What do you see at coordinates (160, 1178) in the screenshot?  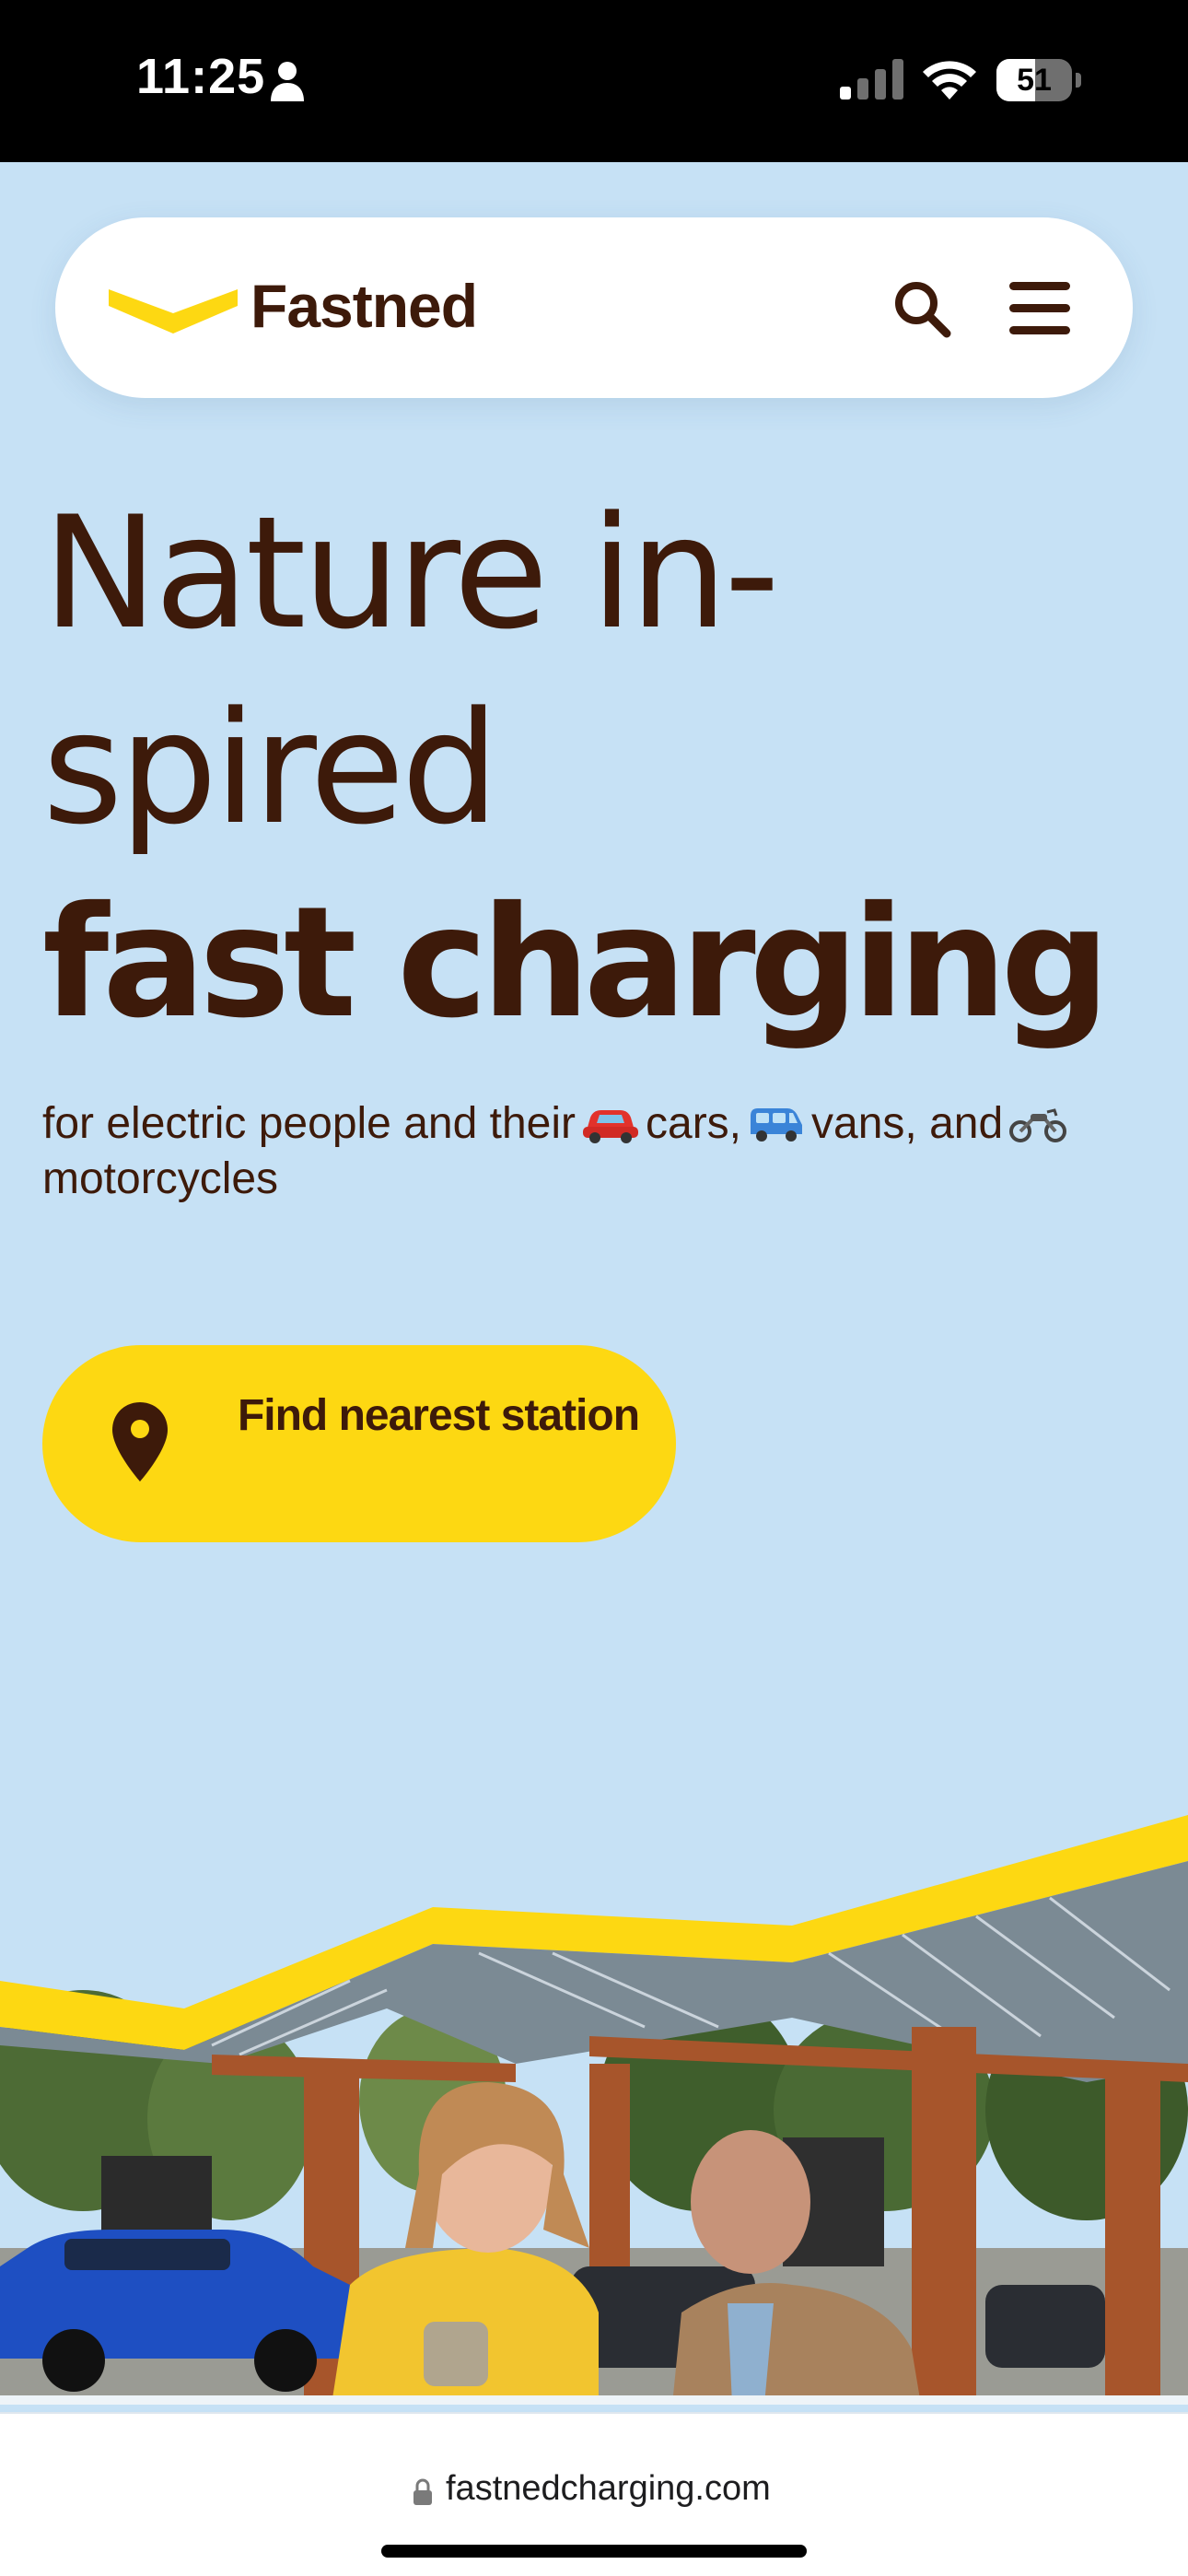 I see `subtitle-motorcycles: motorcycles` at bounding box center [160, 1178].